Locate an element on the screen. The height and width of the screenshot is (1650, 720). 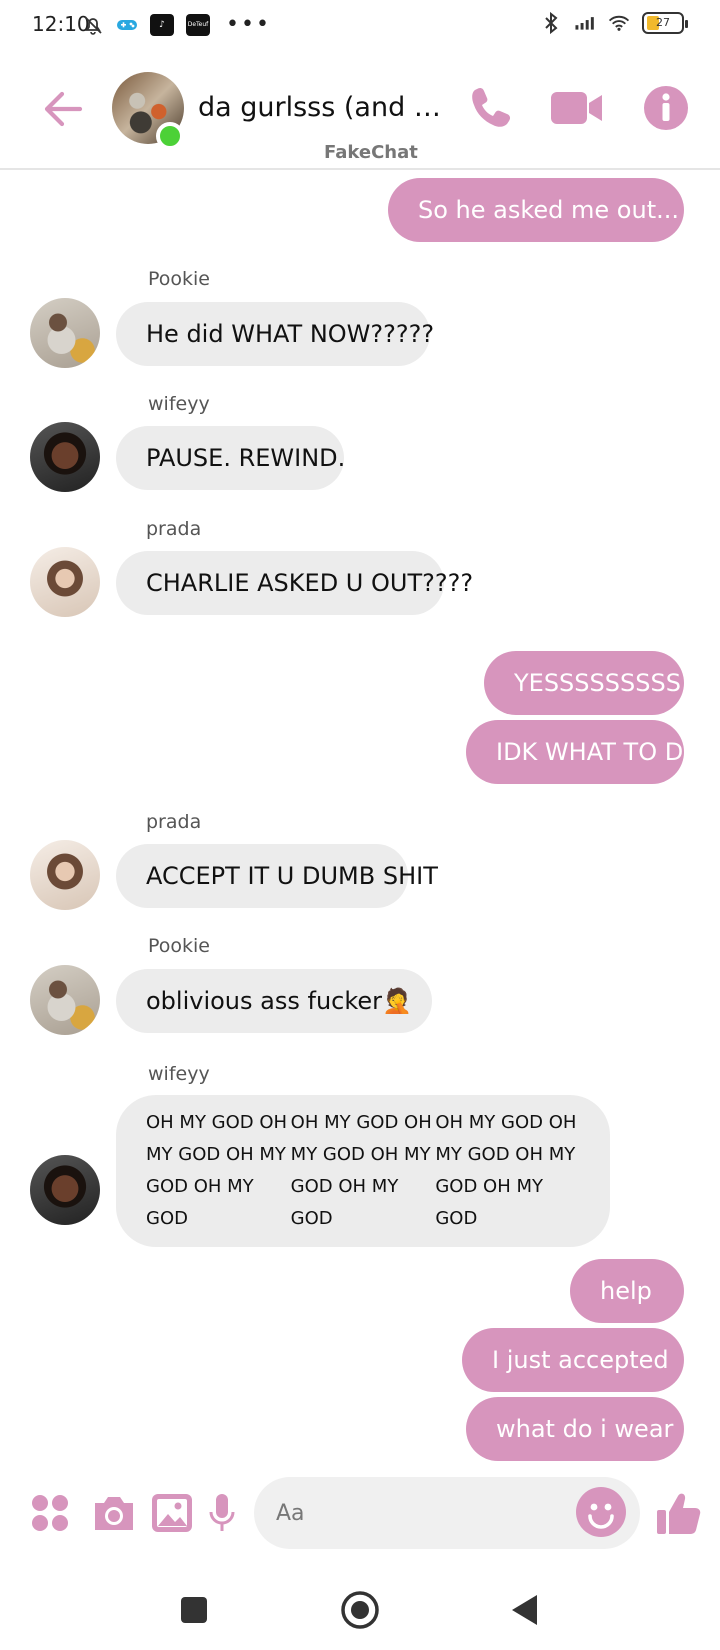
phone-icon is located at coordinates (491, 107).